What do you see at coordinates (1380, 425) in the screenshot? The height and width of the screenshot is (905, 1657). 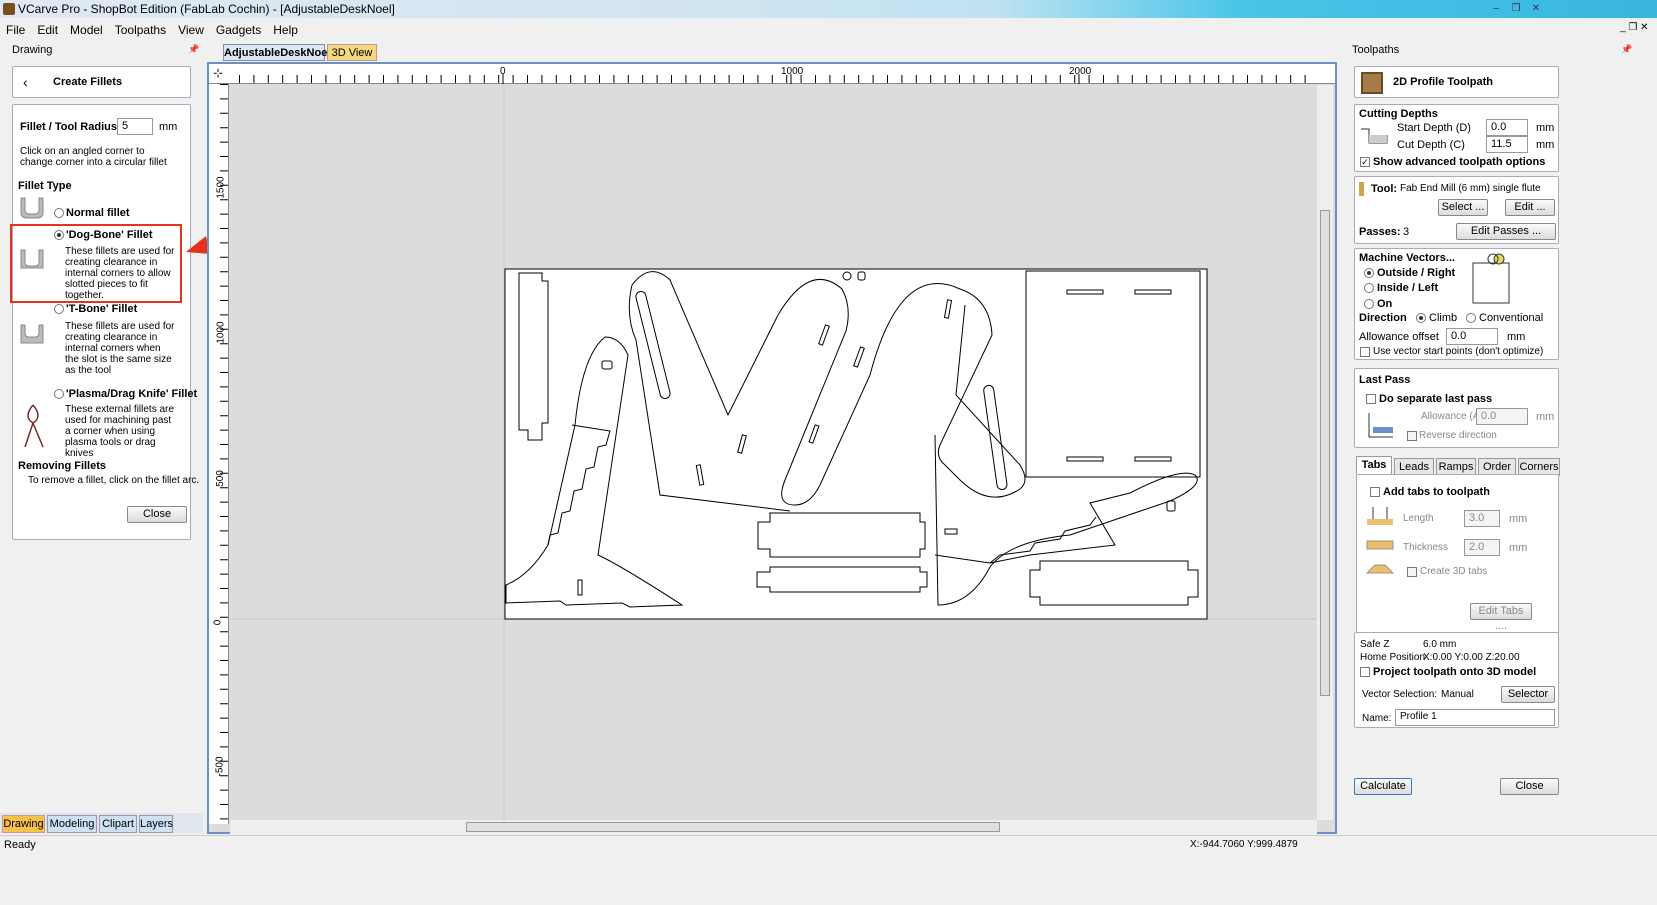 I see `last-pass-diagram-icon` at bounding box center [1380, 425].